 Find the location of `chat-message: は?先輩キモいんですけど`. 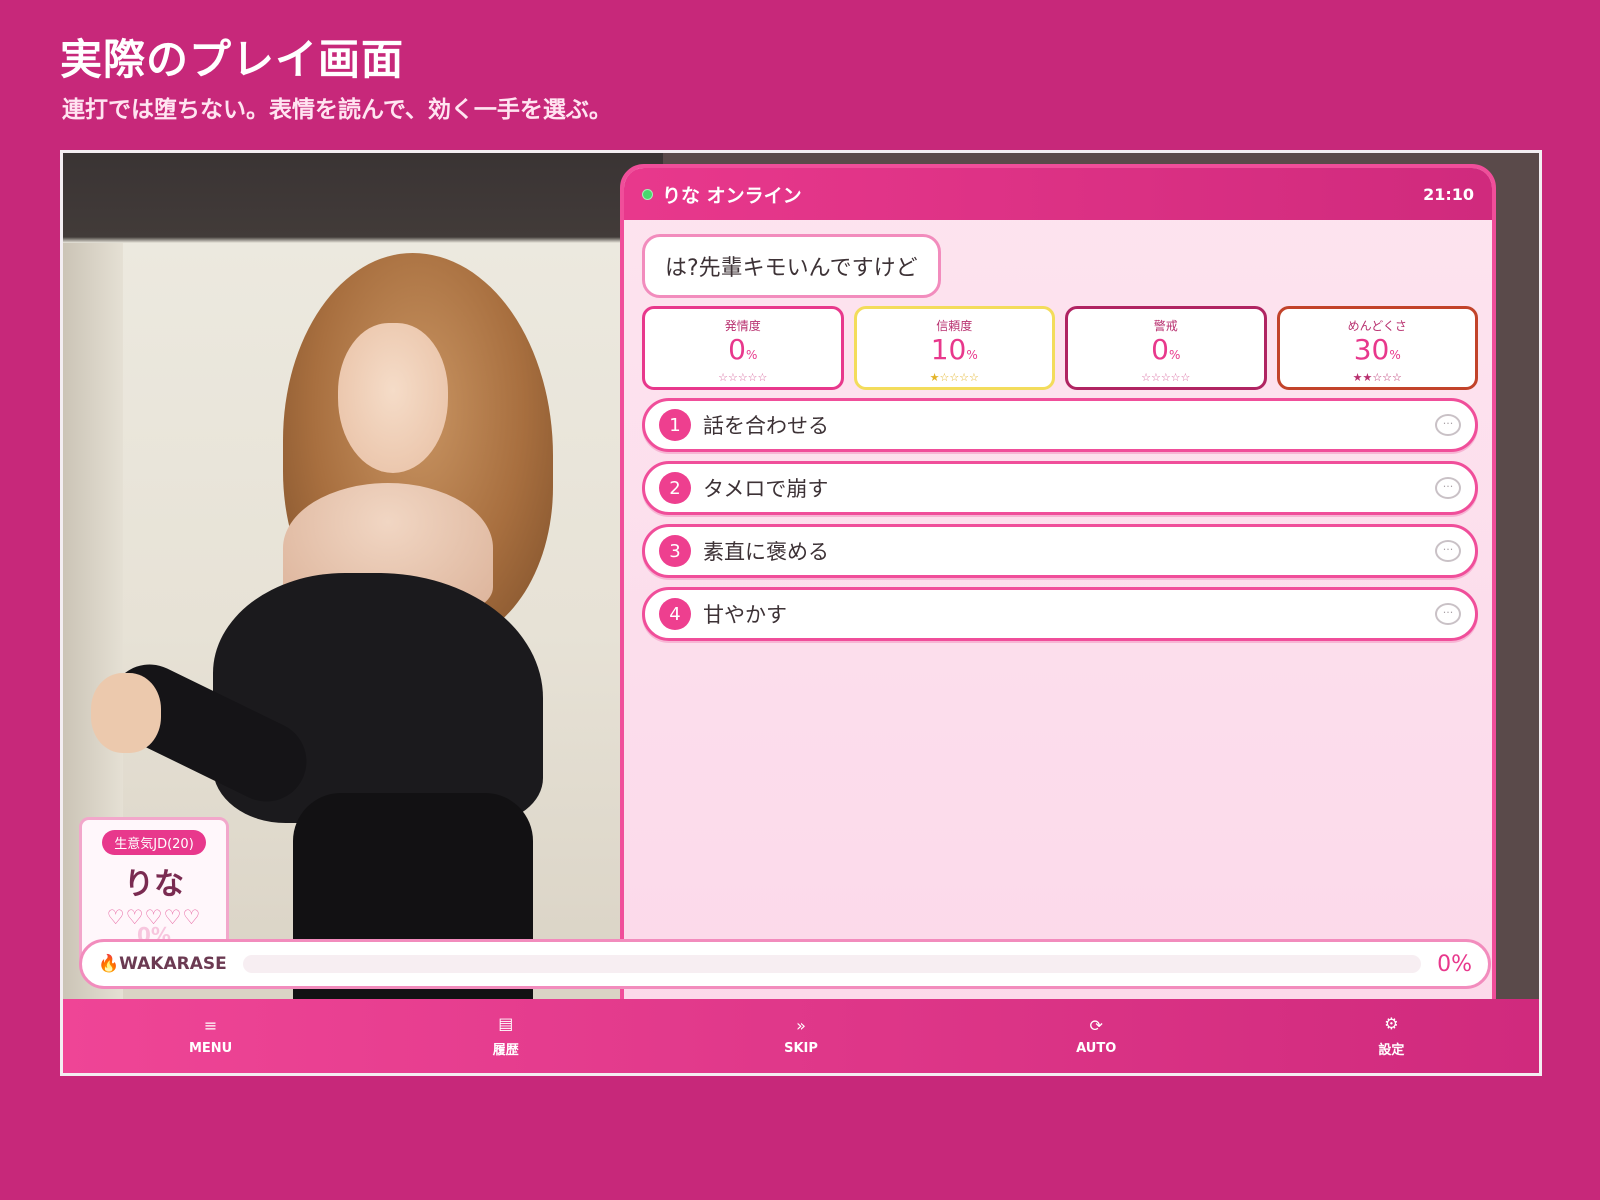

chat-message: は?先輩キモいんですけど is located at coordinates (791, 266).